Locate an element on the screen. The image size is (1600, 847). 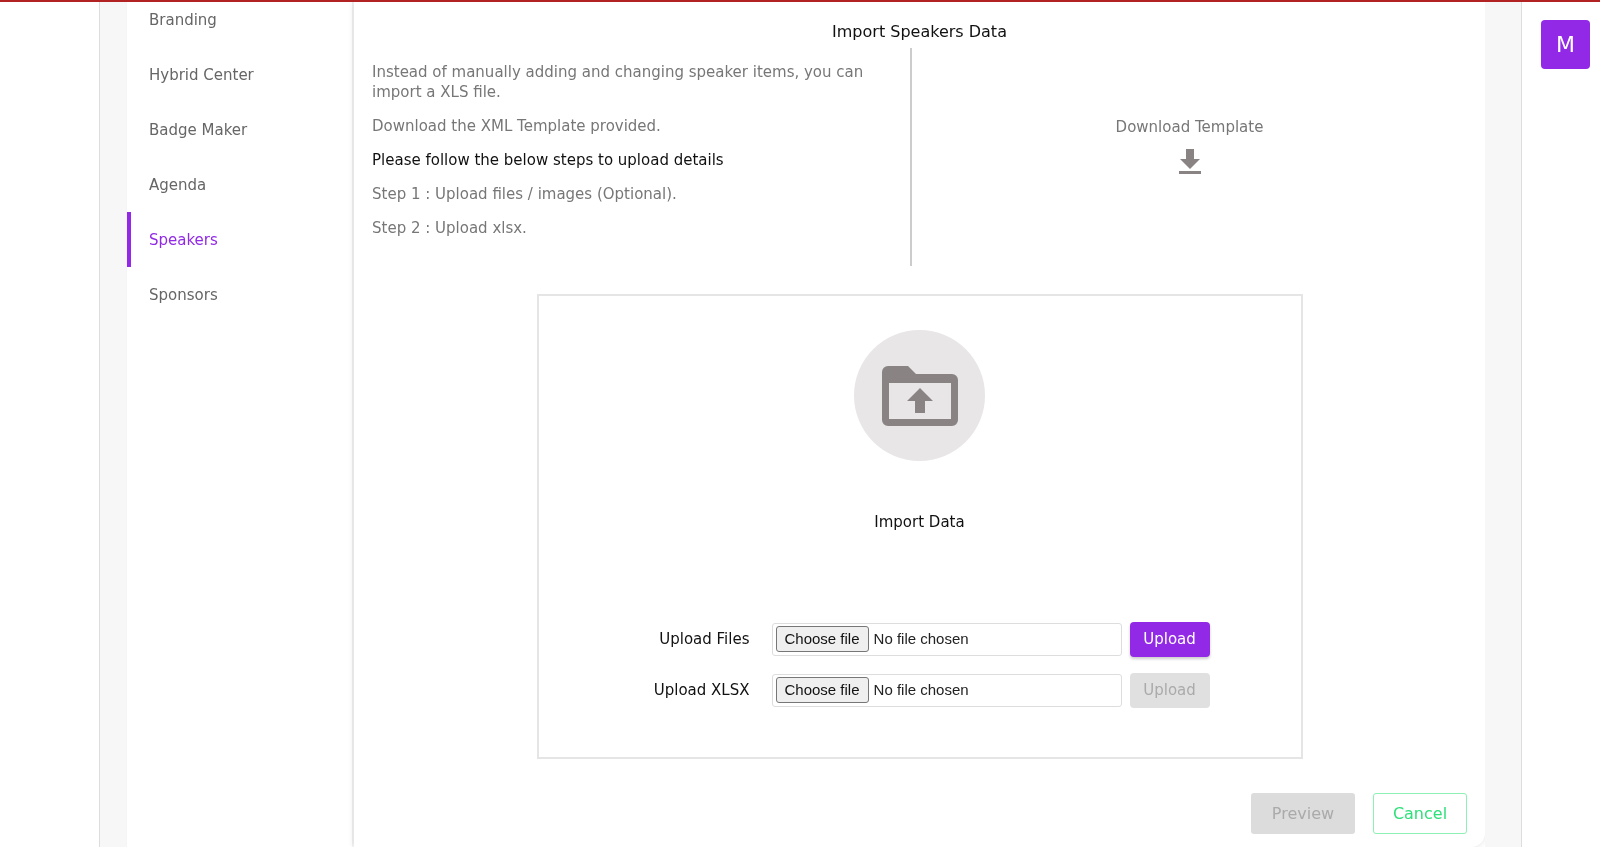
sidebar-item: Hybrid Center is located at coordinates (239, 74).